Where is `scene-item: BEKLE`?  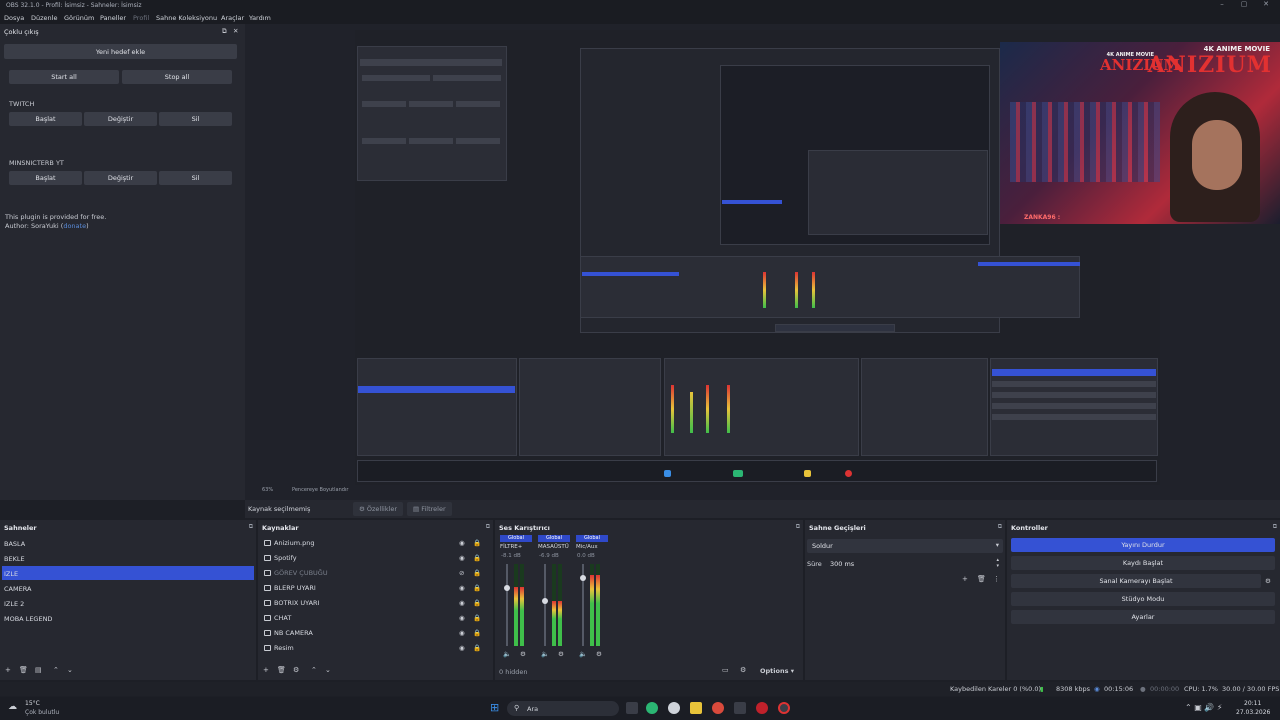
scene-item: BEKLE is located at coordinates (14, 559).